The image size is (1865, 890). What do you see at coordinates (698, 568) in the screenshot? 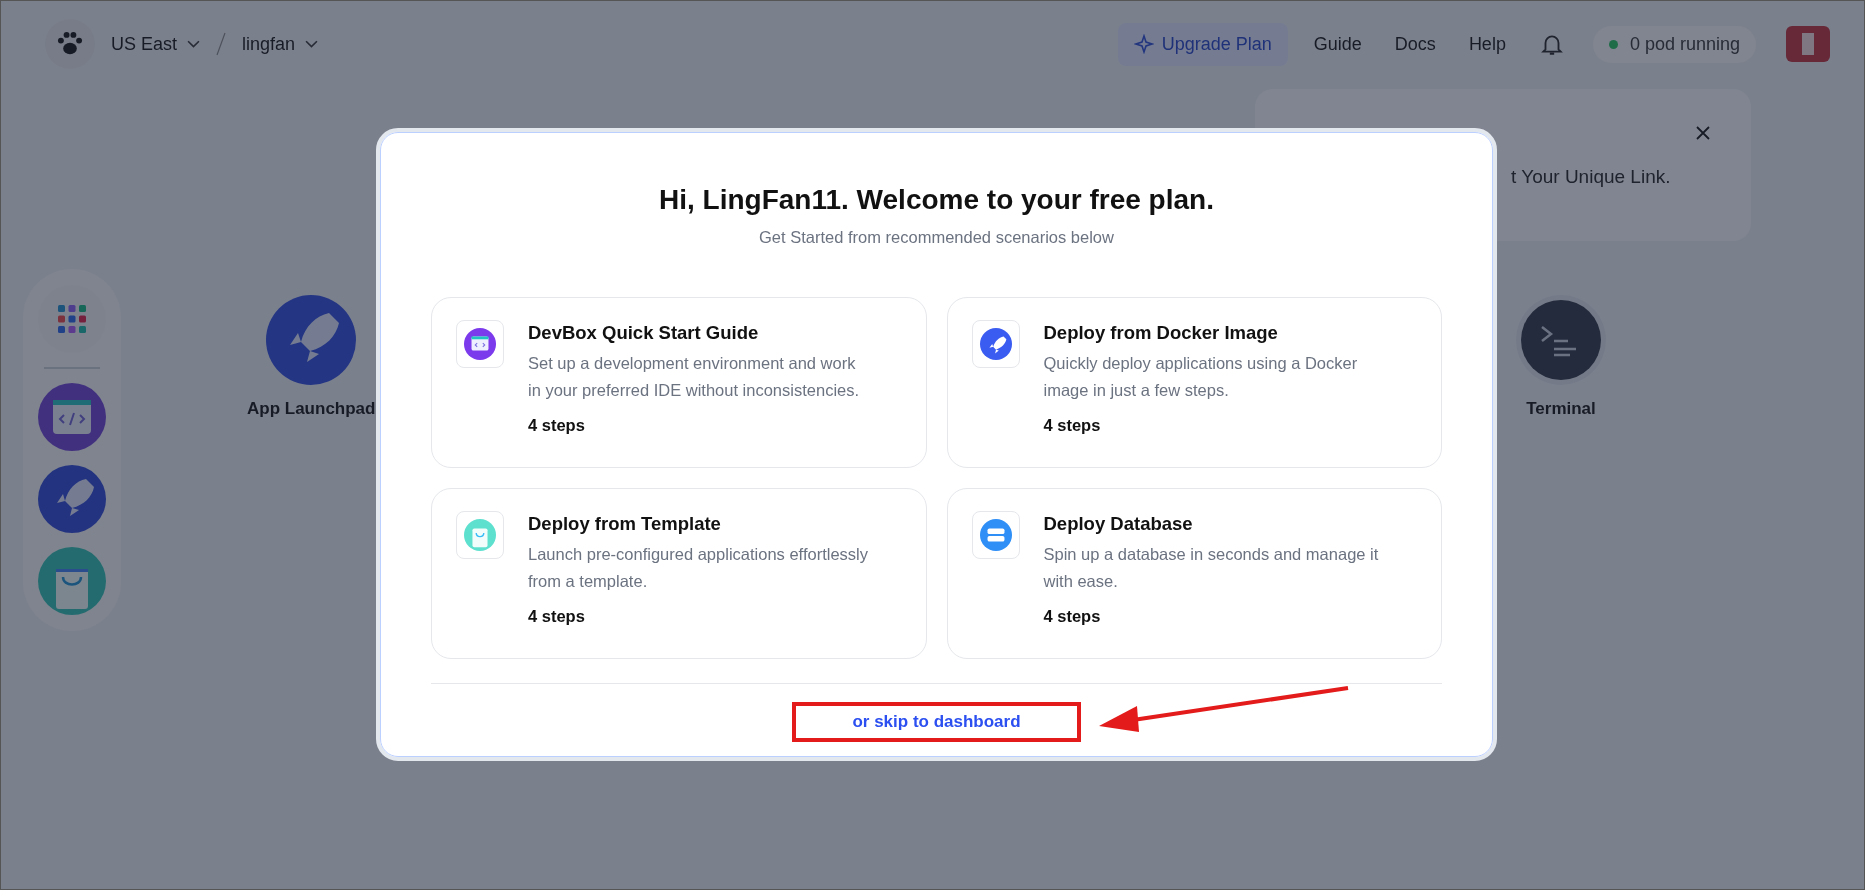
I see `card-description: Launch pre-configured applications effortlessly from a template.` at bounding box center [698, 568].